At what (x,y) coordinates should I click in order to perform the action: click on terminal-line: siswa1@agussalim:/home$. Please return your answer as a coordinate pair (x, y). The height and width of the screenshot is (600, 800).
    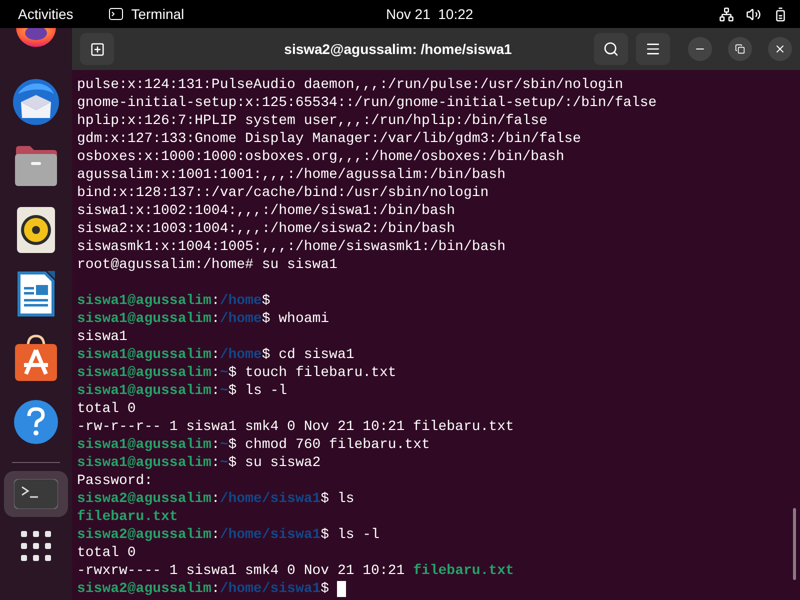
    Looking at the image, I should click on (173, 301).